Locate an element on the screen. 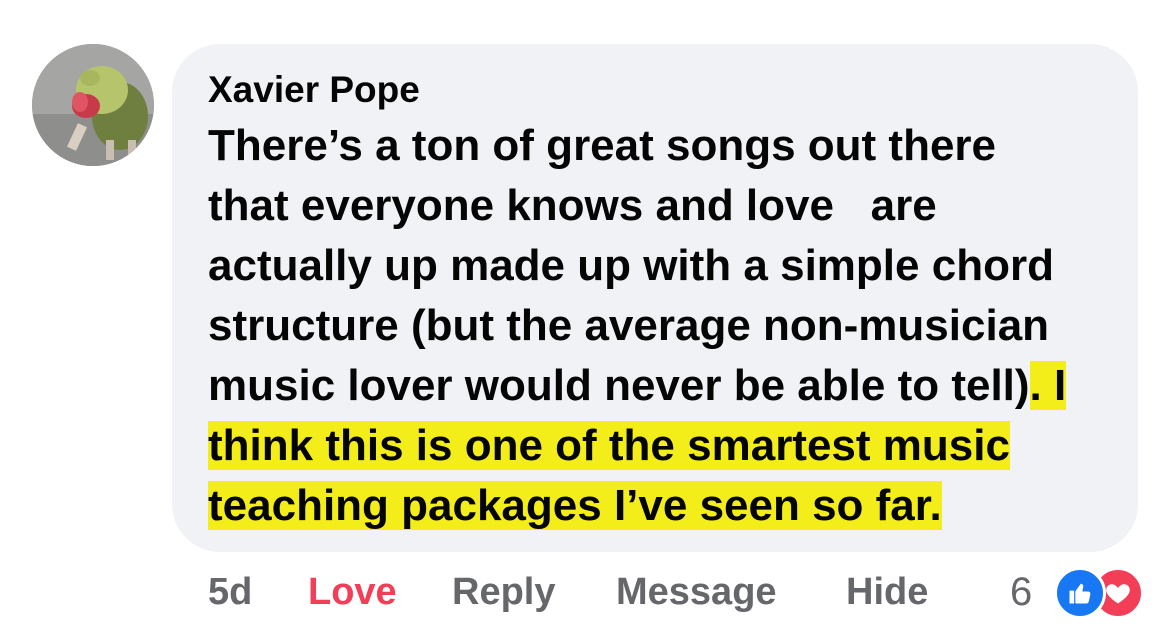 This screenshot has height=637, width=1172. hide-button: Hide is located at coordinates (887, 592).